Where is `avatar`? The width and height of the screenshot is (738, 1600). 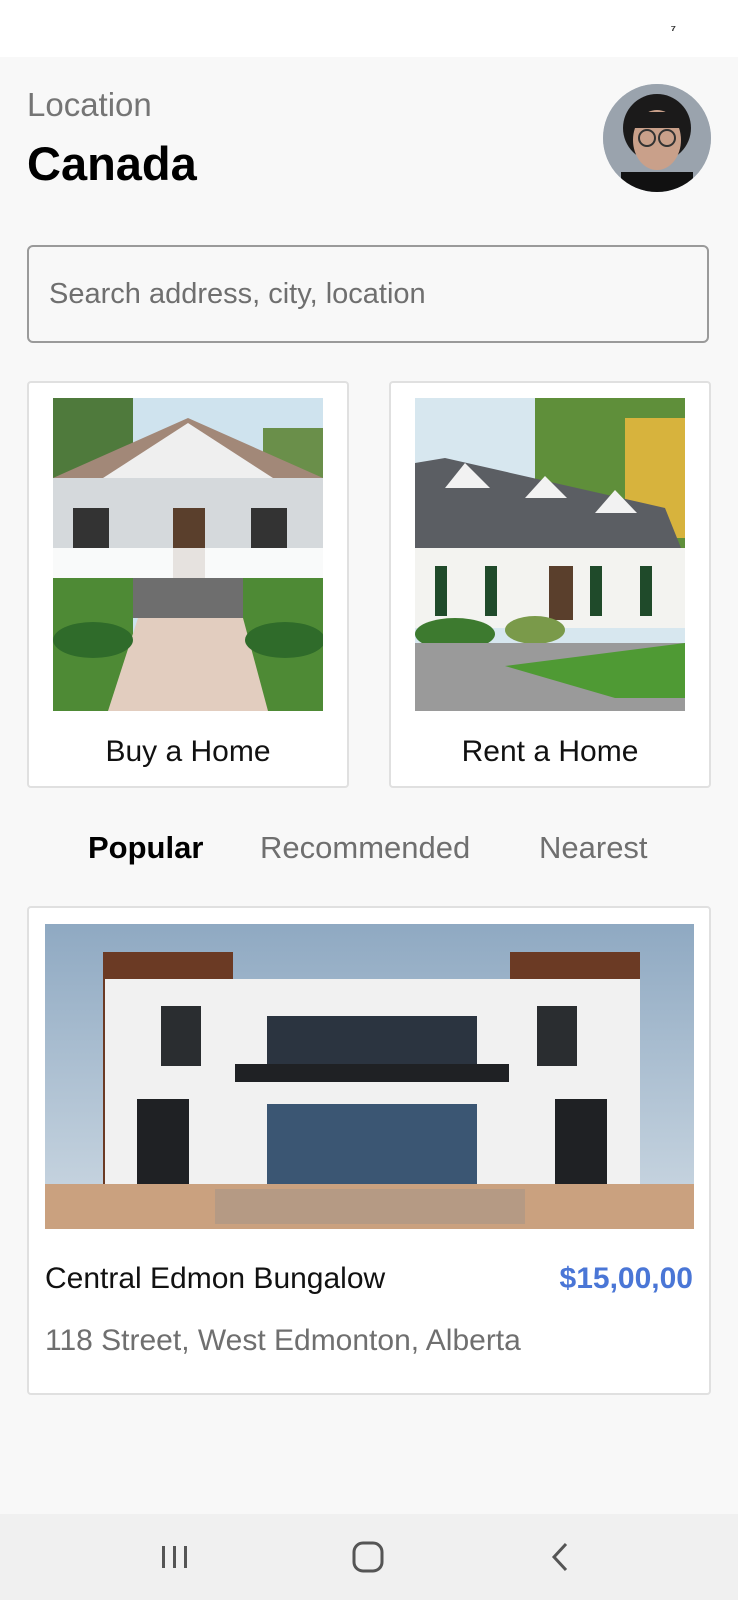
avatar is located at coordinates (657, 138).